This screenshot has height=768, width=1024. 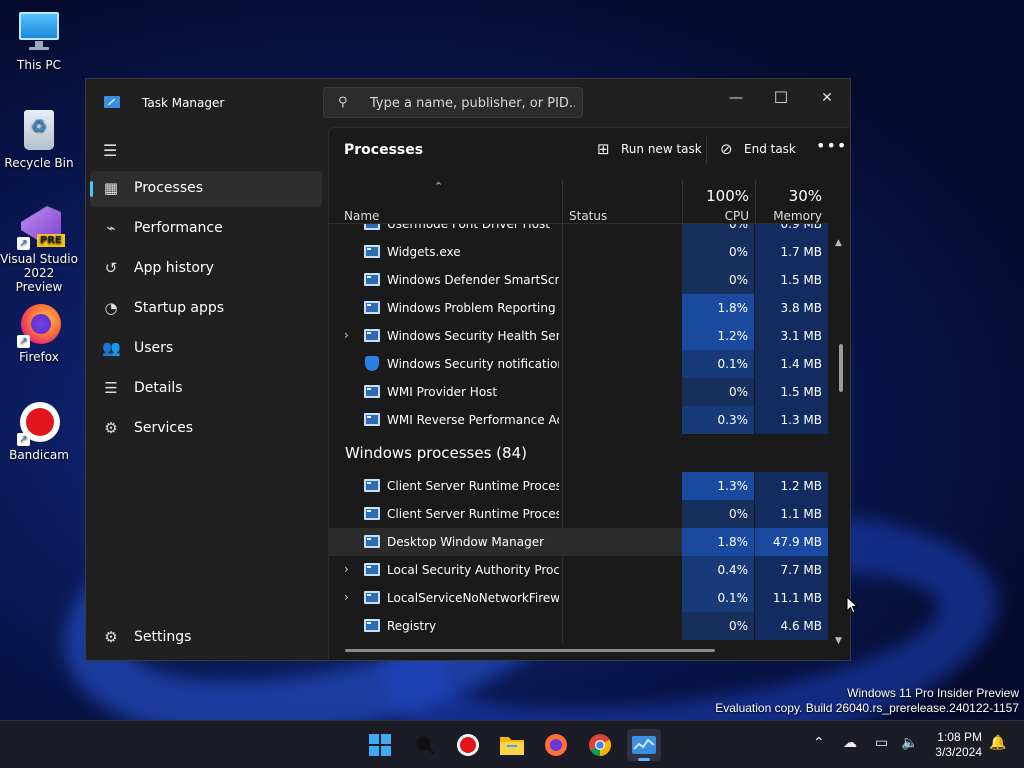 What do you see at coordinates (578, 280) in the screenshot?
I see `process-row: Windows Defender SmartScreen 0%1.5 MB` at bounding box center [578, 280].